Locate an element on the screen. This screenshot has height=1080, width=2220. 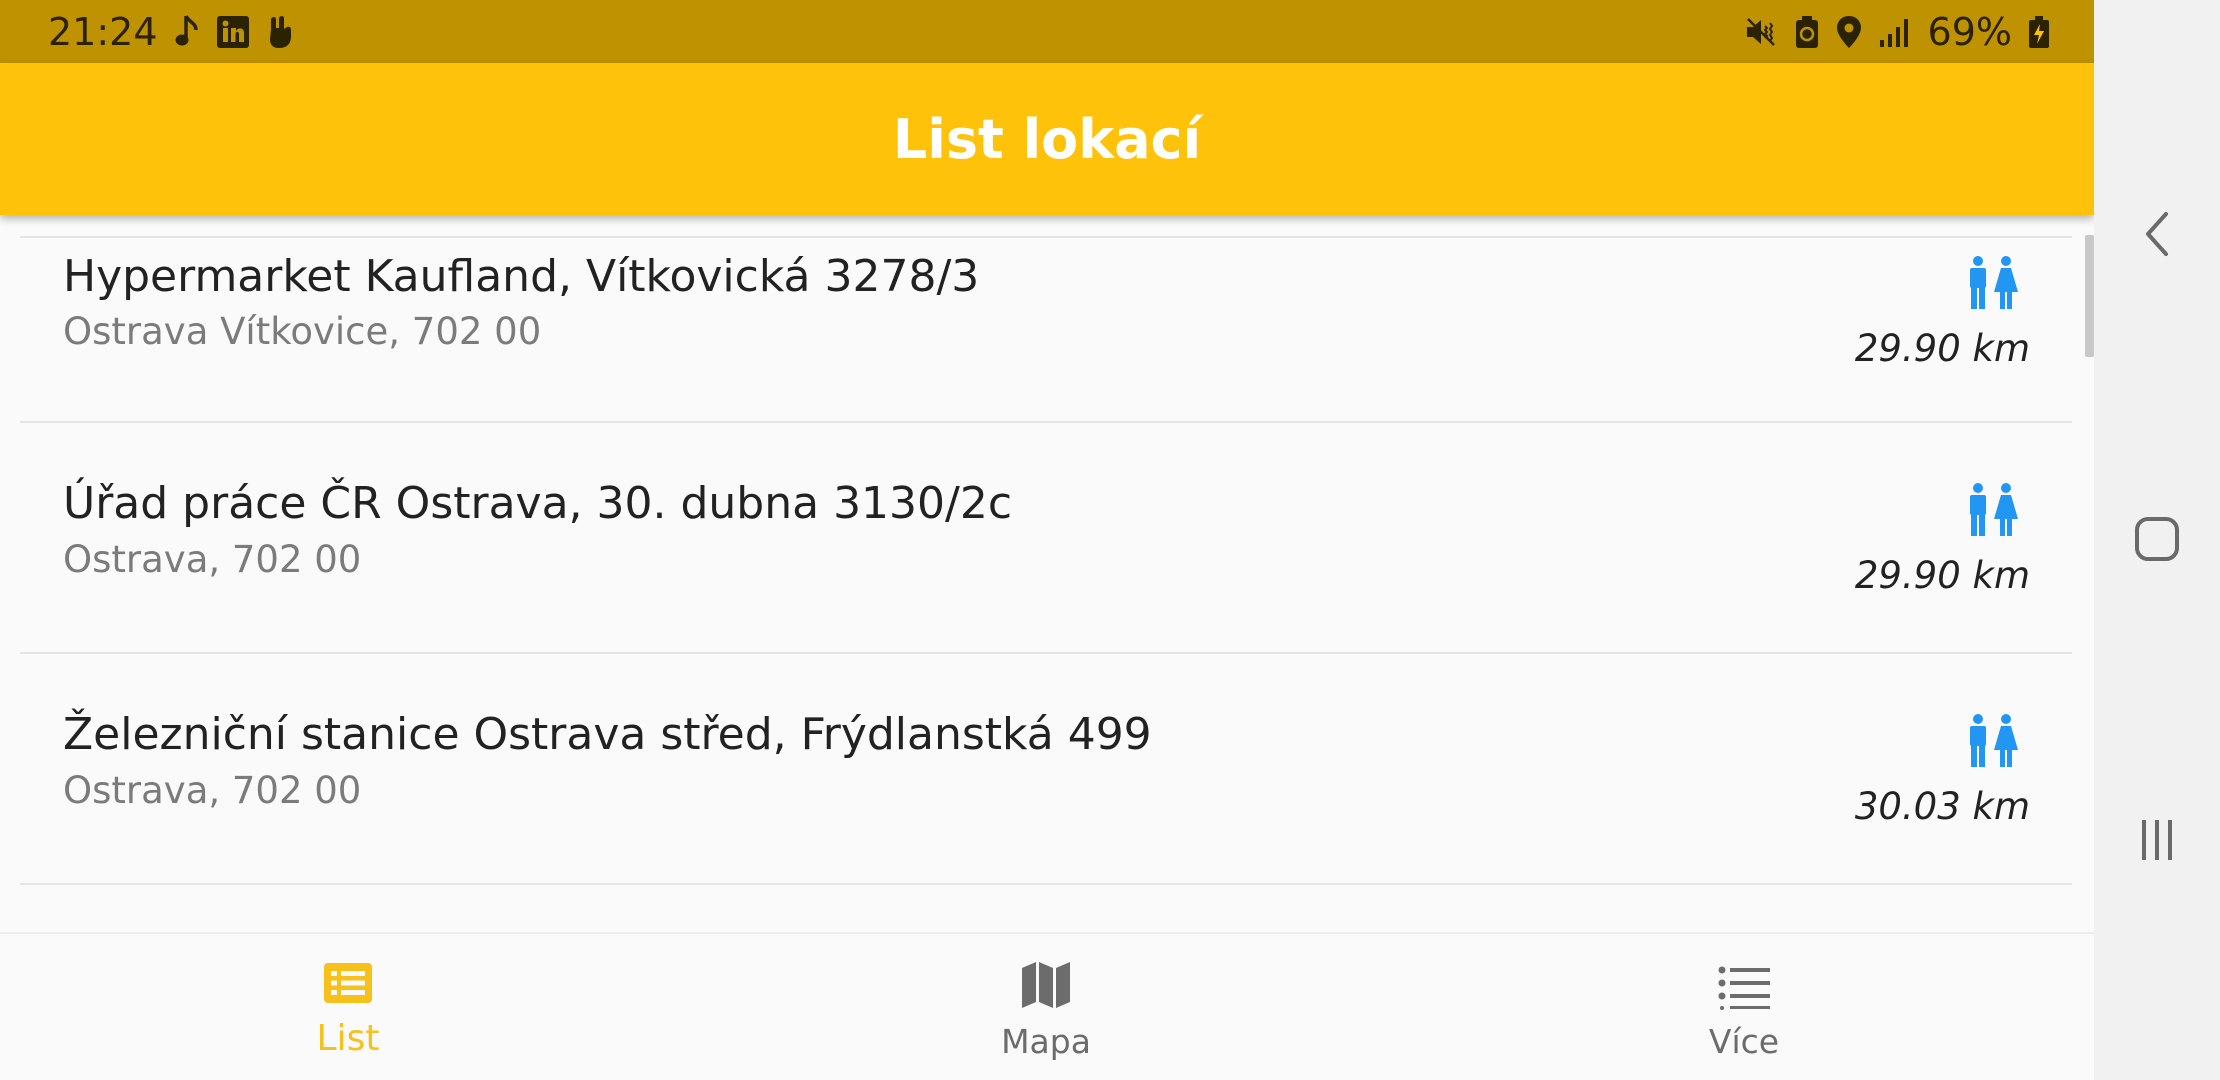
system-navigation-bar is located at coordinates (2157, 540).